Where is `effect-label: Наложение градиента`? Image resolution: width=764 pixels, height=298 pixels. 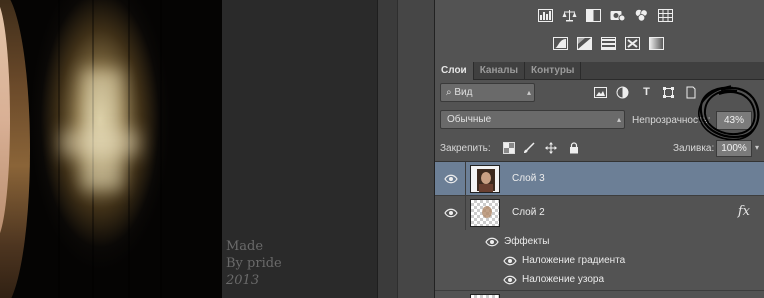
effect-label: Наложение градиента is located at coordinates (574, 260).